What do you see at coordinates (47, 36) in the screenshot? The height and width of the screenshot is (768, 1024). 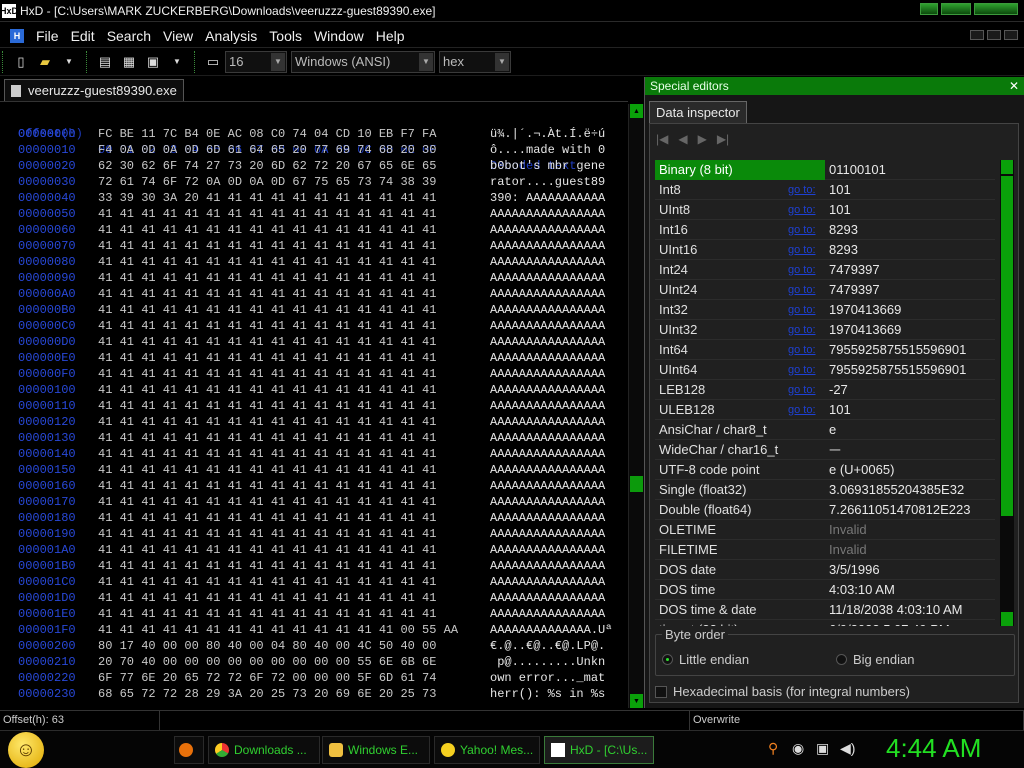 I see `menu-file: File` at bounding box center [47, 36].